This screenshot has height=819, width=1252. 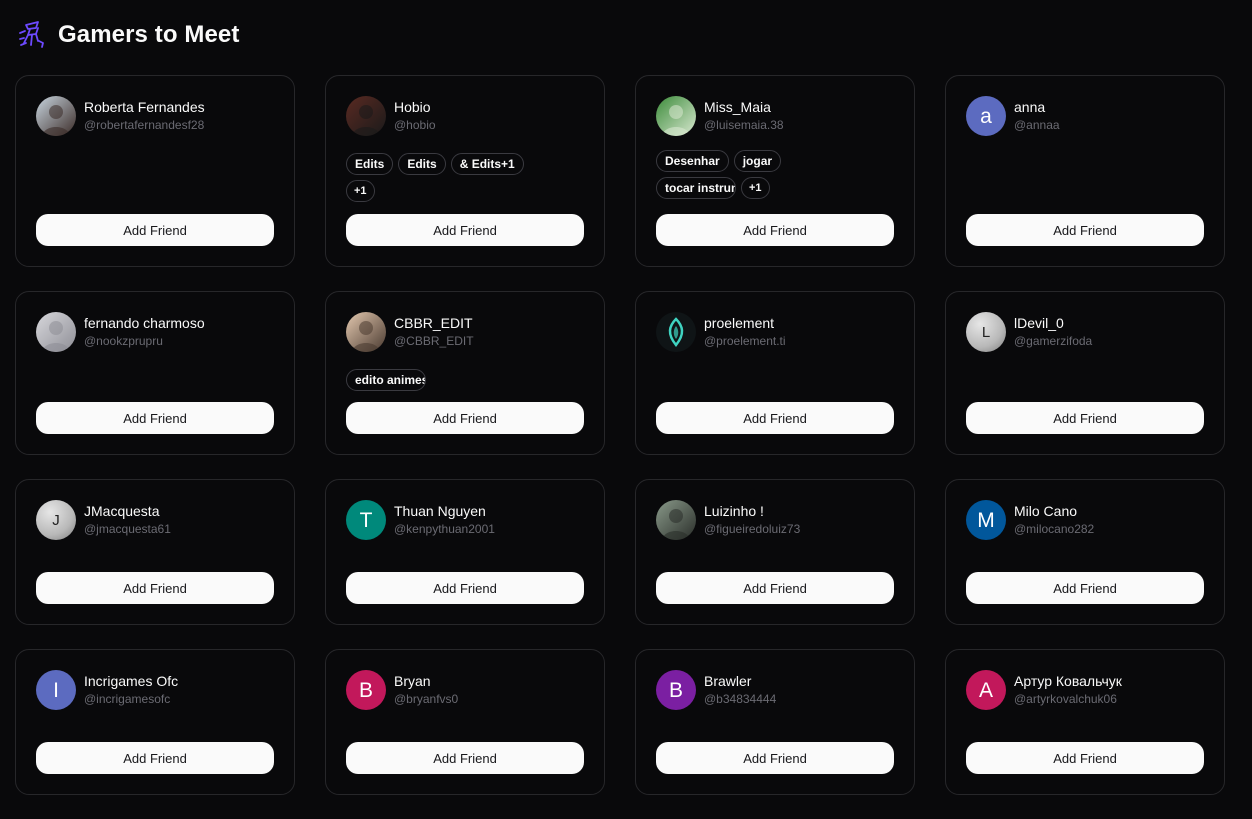 What do you see at coordinates (144, 125) in the screenshot?
I see `user-handle: @robertafernandesf28` at bounding box center [144, 125].